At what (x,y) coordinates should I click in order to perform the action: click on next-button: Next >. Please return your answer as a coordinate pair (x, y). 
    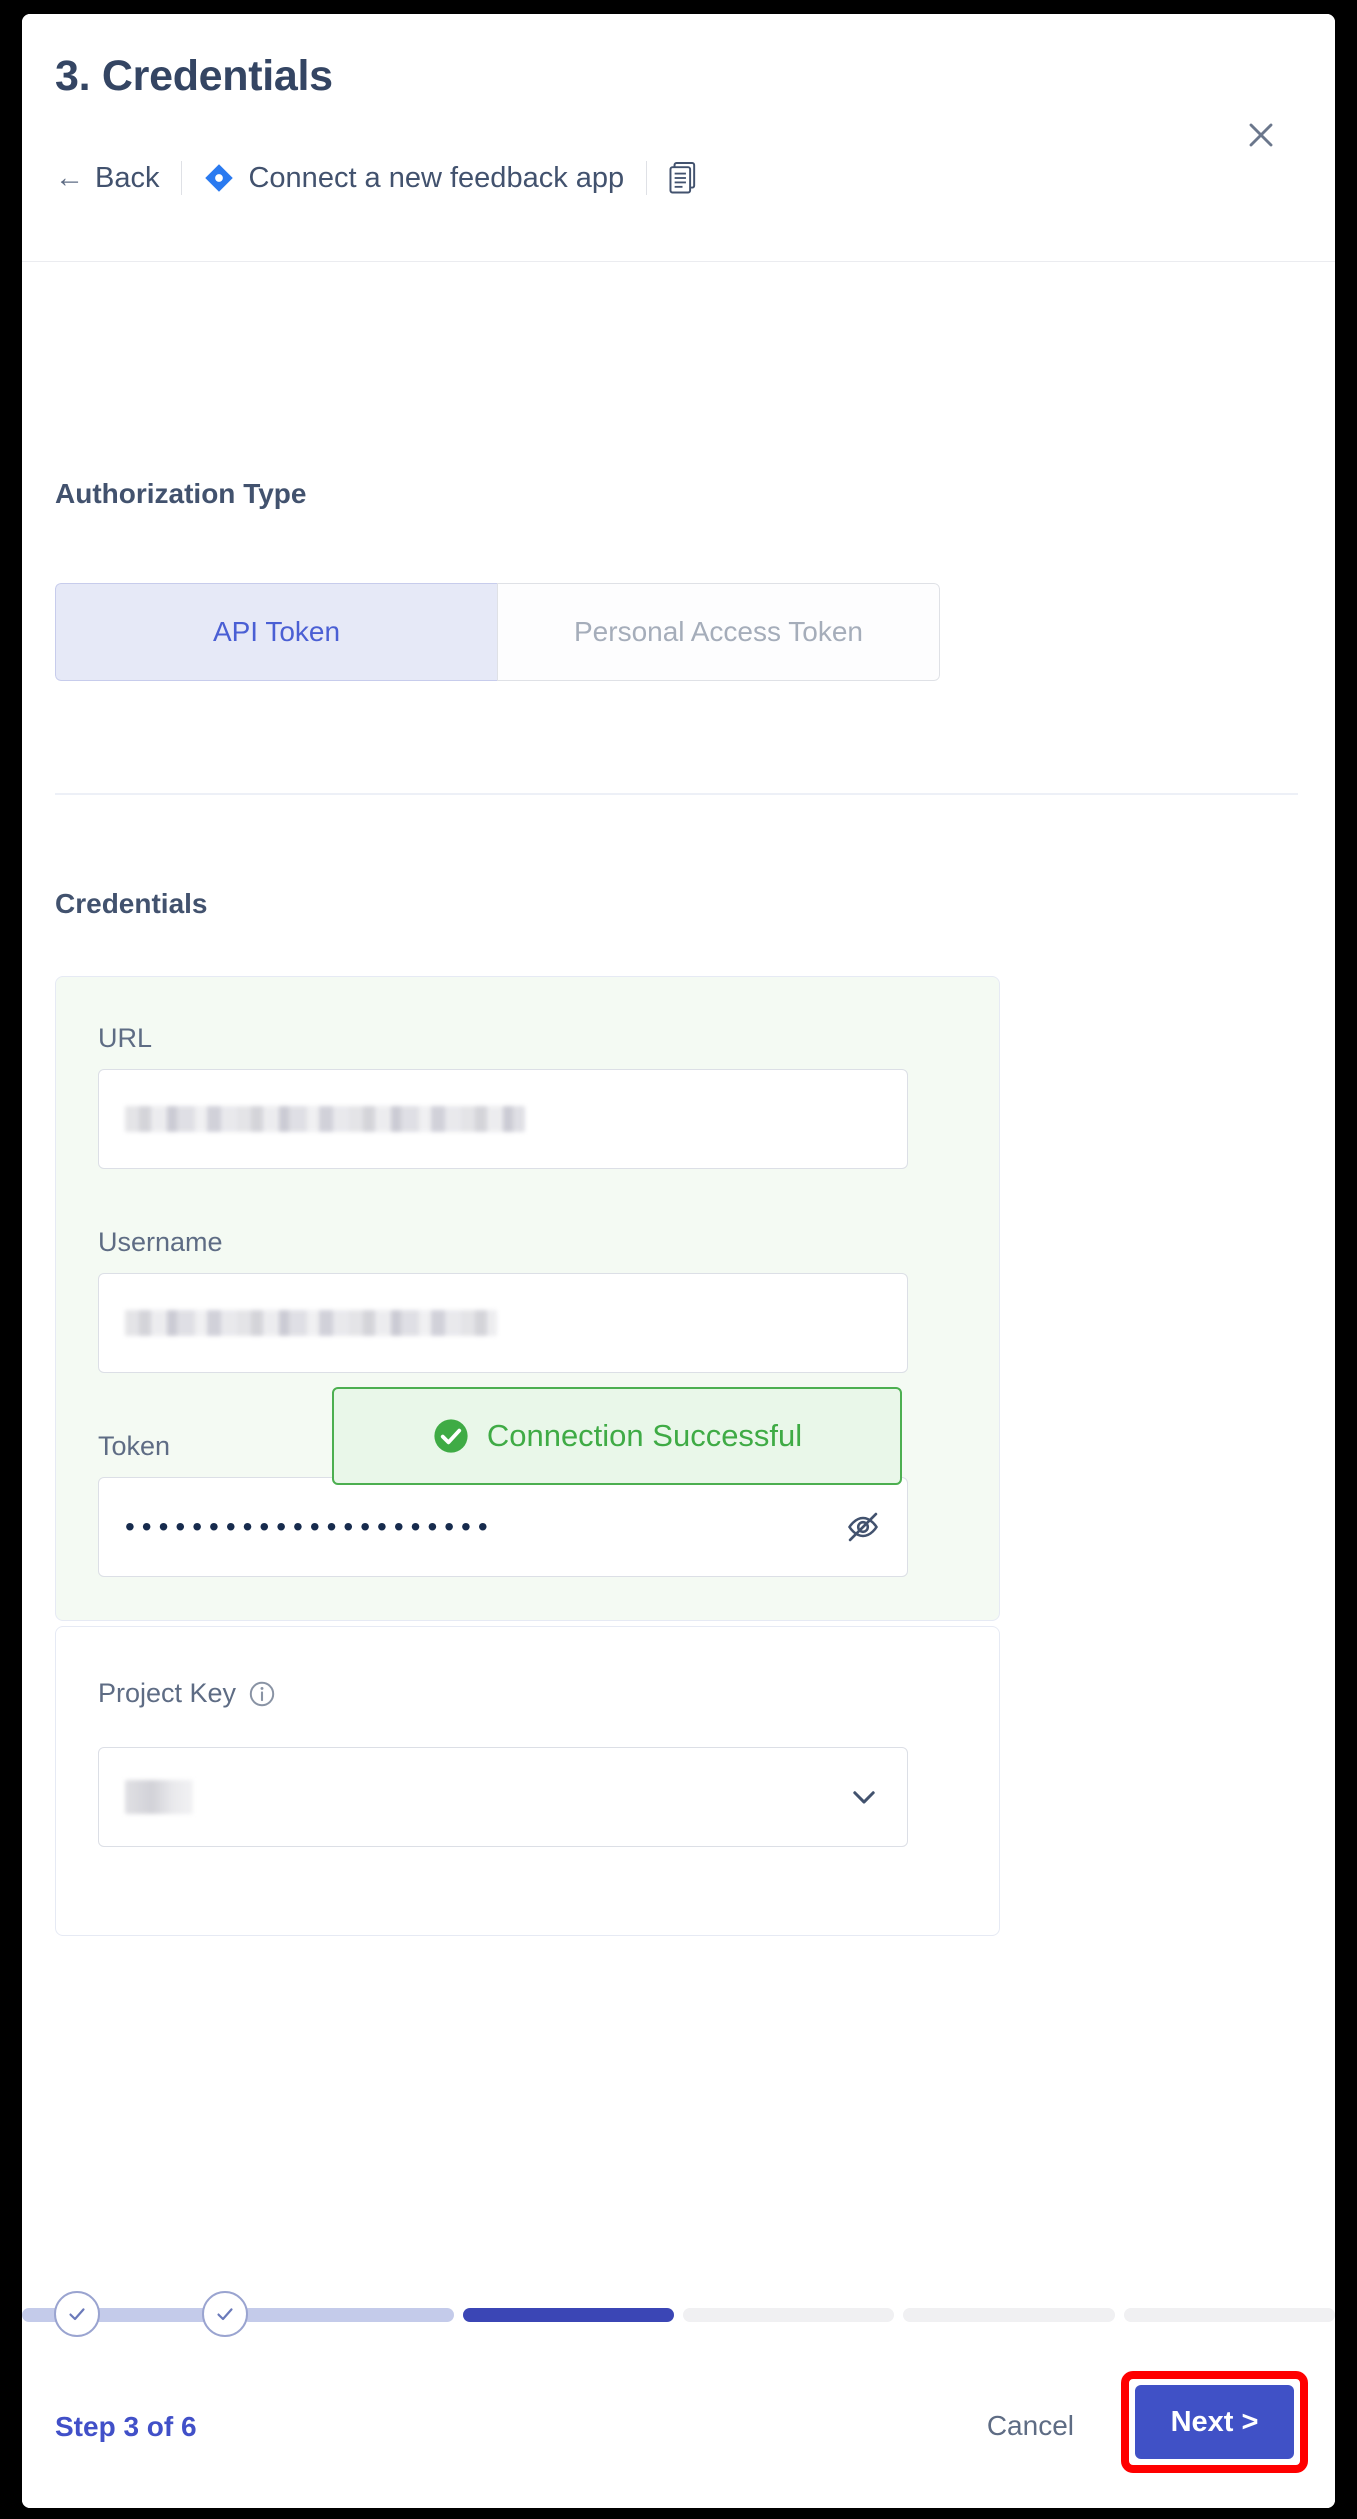
    Looking at the image, I should click on (1214, 2422).